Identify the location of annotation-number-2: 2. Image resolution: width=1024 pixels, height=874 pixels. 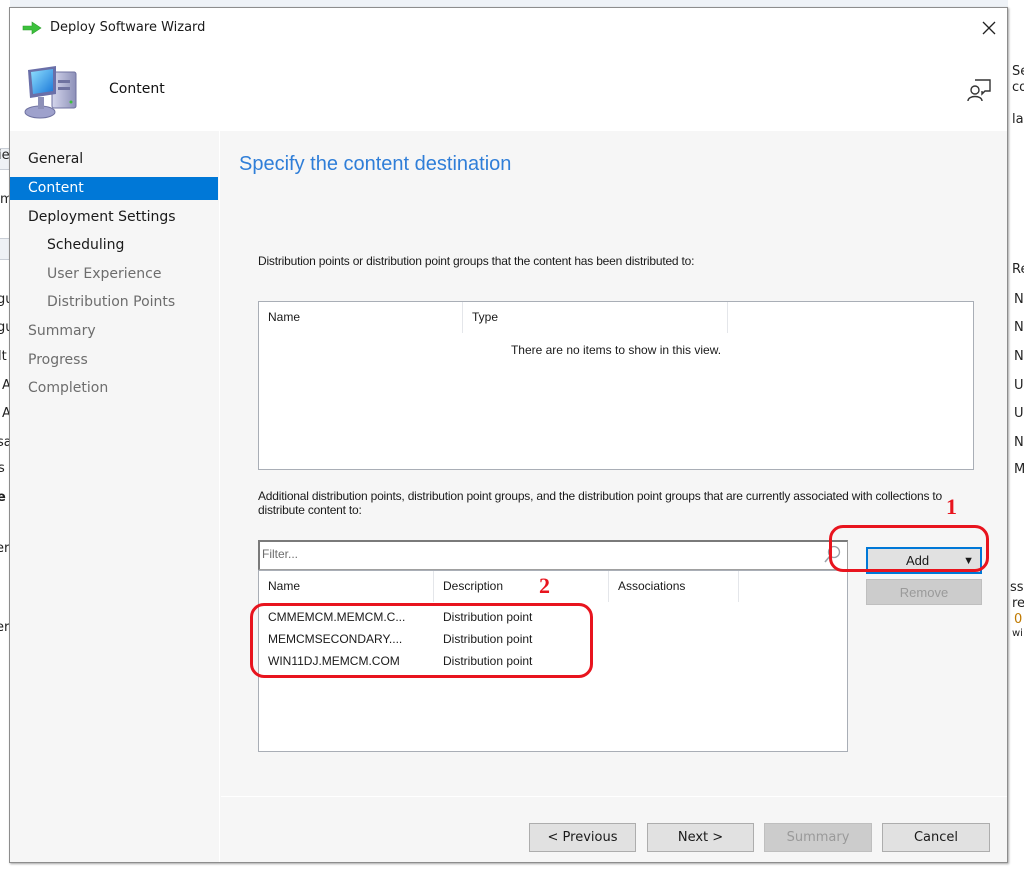
(544, 585).